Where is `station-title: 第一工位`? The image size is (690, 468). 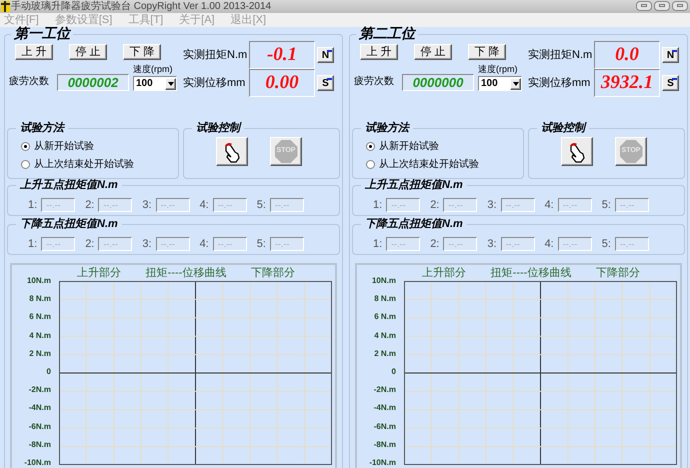 station-title: 第一工位 is located at coordinates (42, 34).